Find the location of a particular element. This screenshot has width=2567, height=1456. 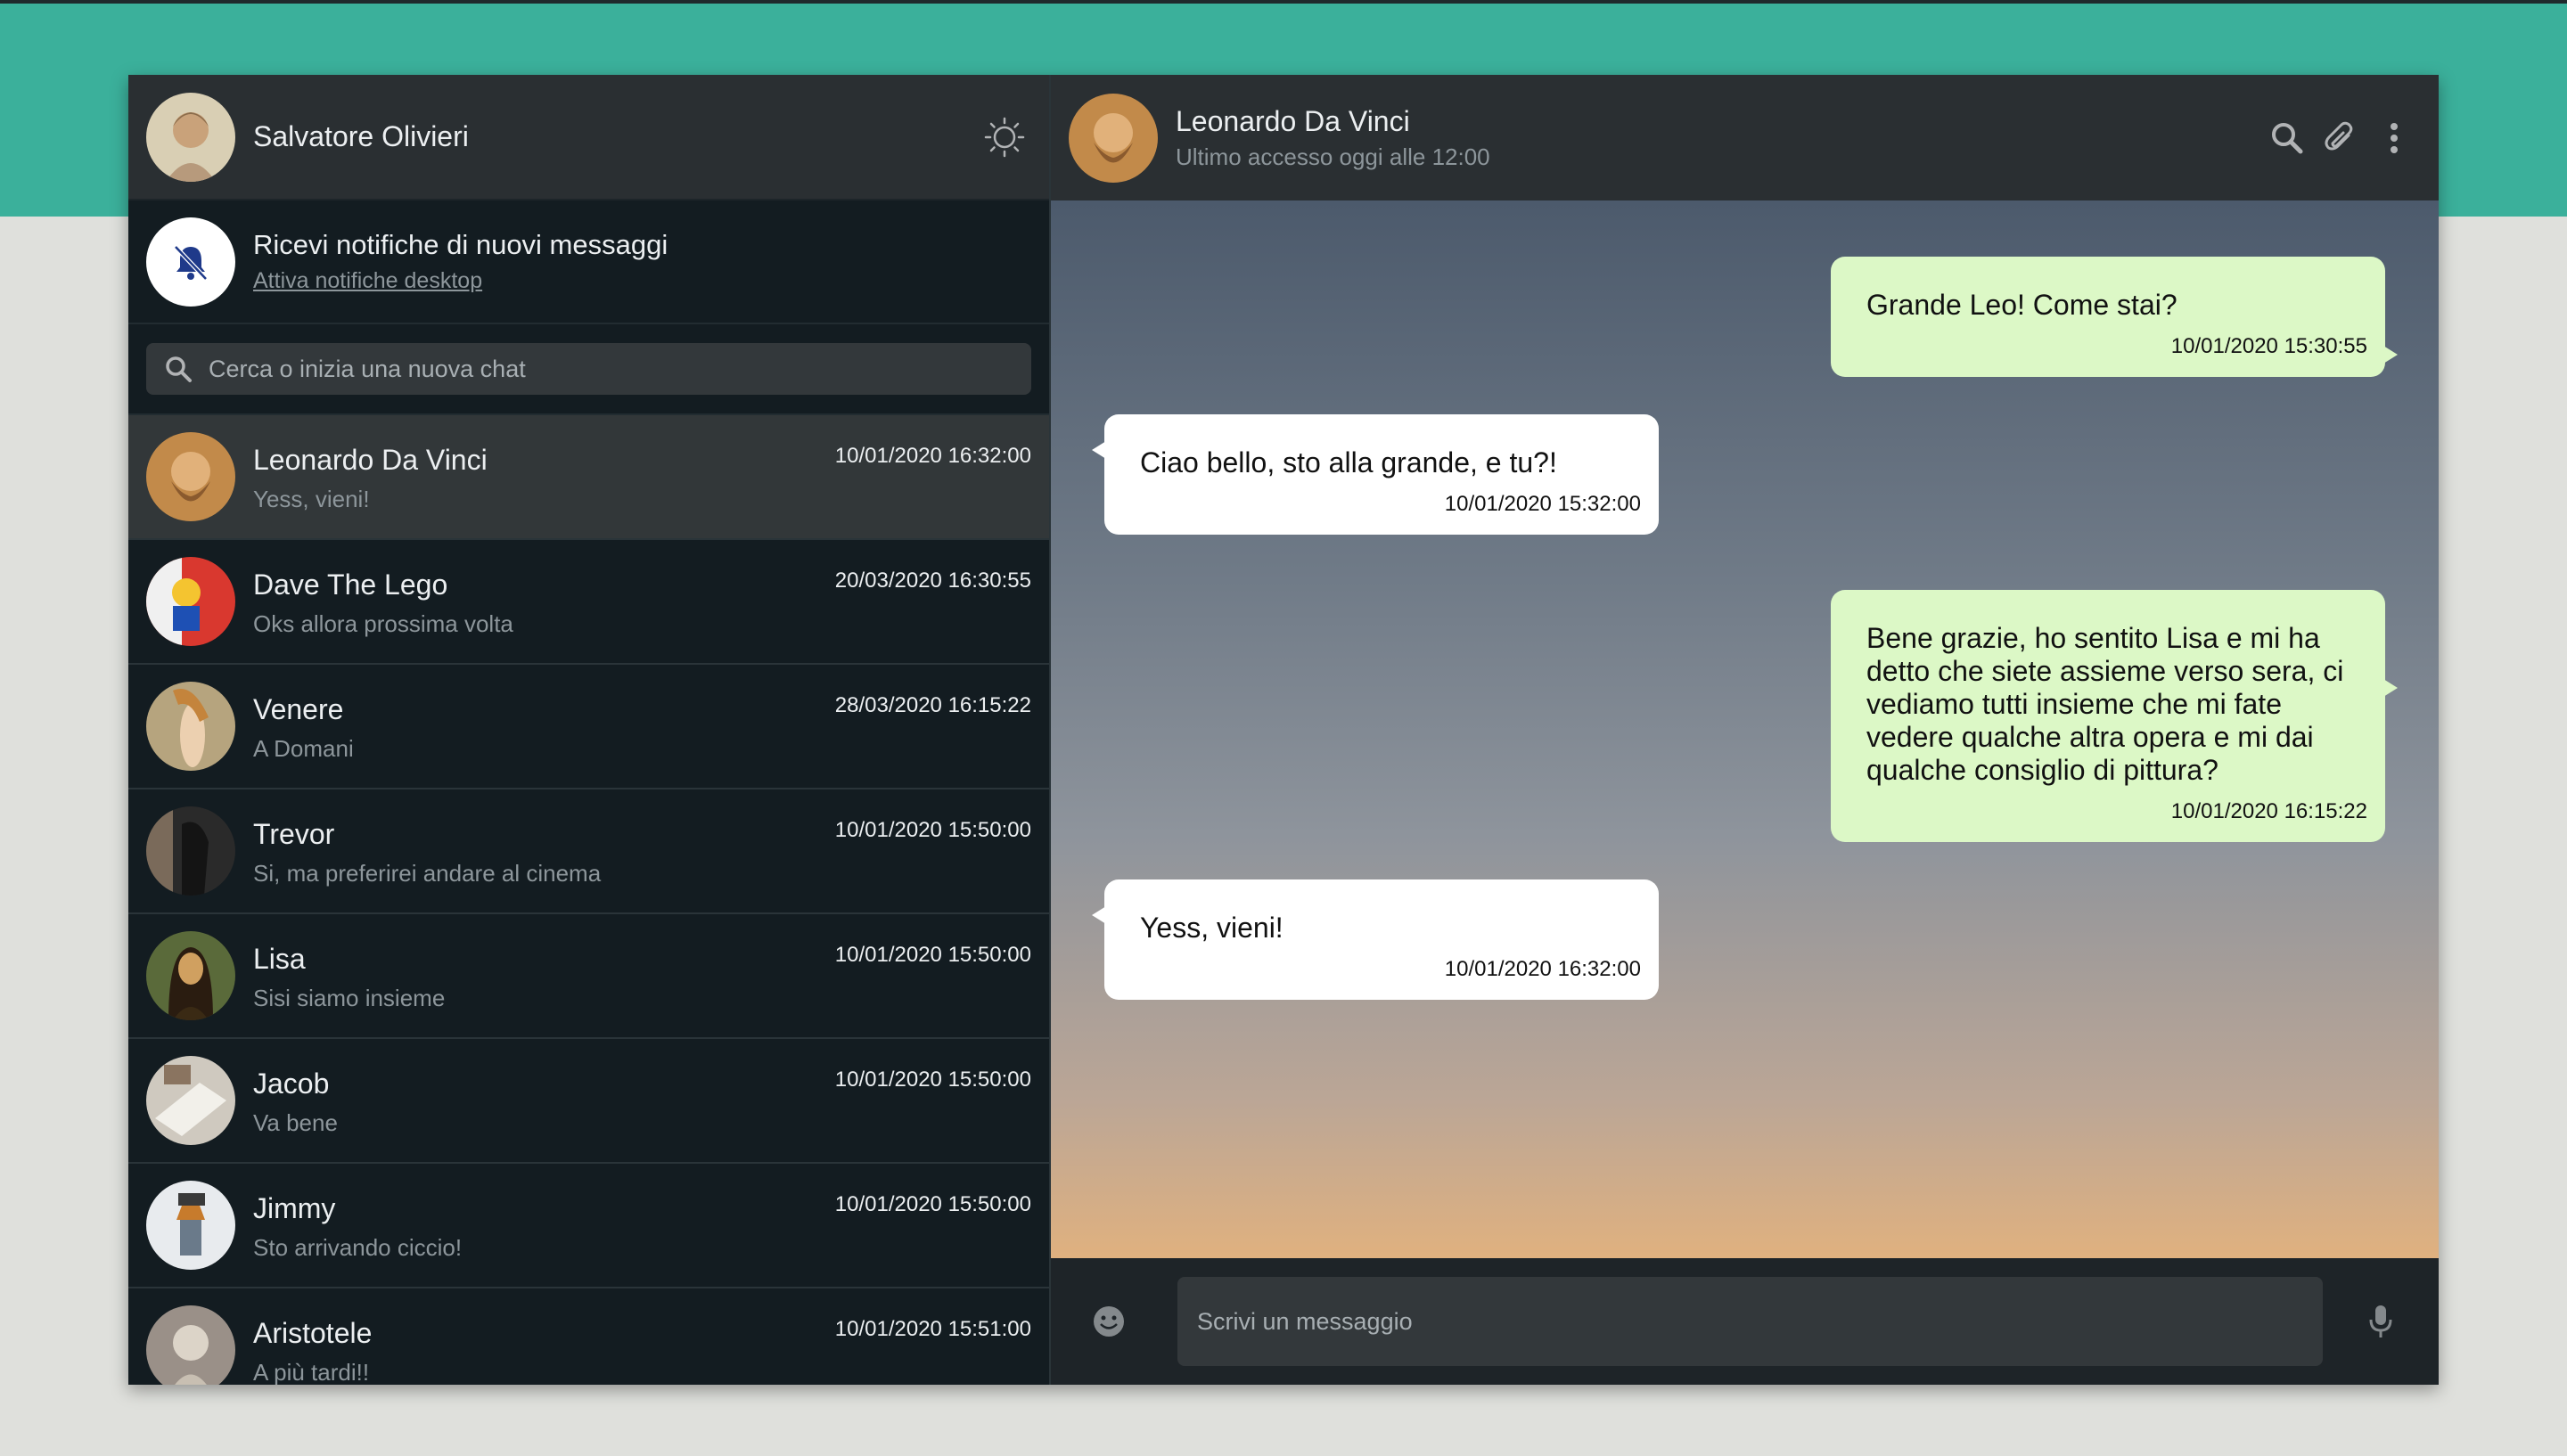

chat-last-message: A più tardi!! is located at coordinates (311, 1372).